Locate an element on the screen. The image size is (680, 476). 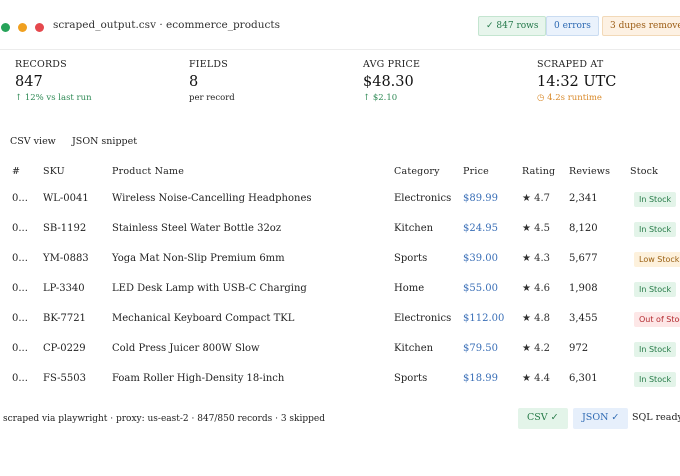
stat-avg-price: AVG PRICE $48.30 ↑ $2.10 is located at coordinates (391, 81).